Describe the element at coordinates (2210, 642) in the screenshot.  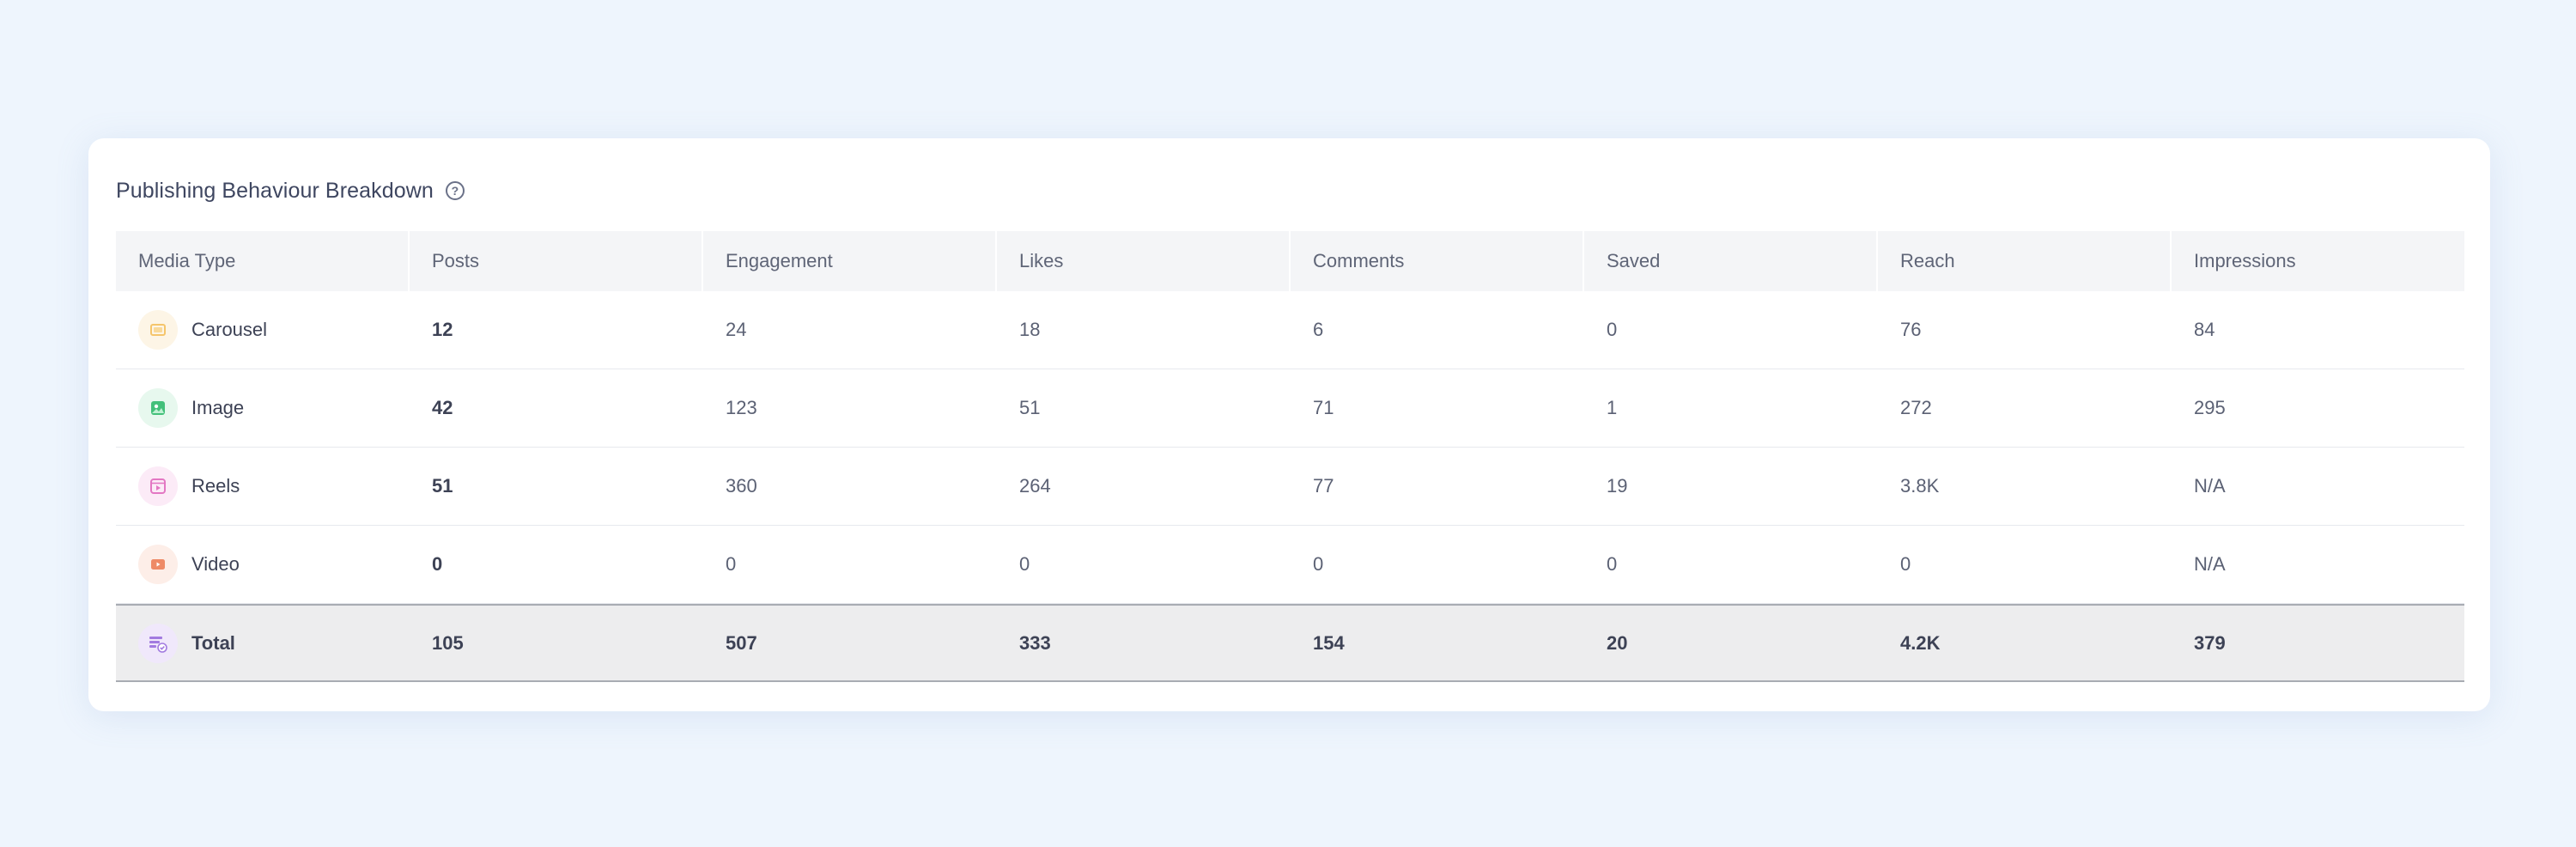
I see `impressions-total: 379` at that location.